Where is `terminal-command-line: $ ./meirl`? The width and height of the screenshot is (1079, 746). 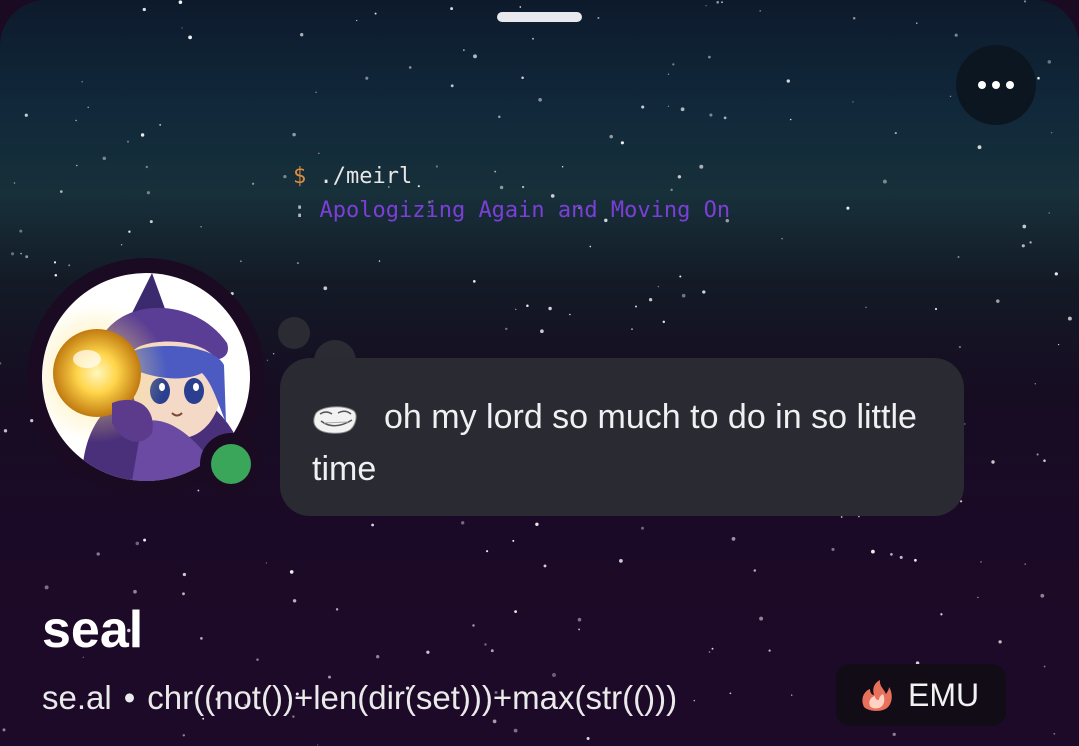 terminal-command-line: $ ./meirl is located at coordinates (511, 177).